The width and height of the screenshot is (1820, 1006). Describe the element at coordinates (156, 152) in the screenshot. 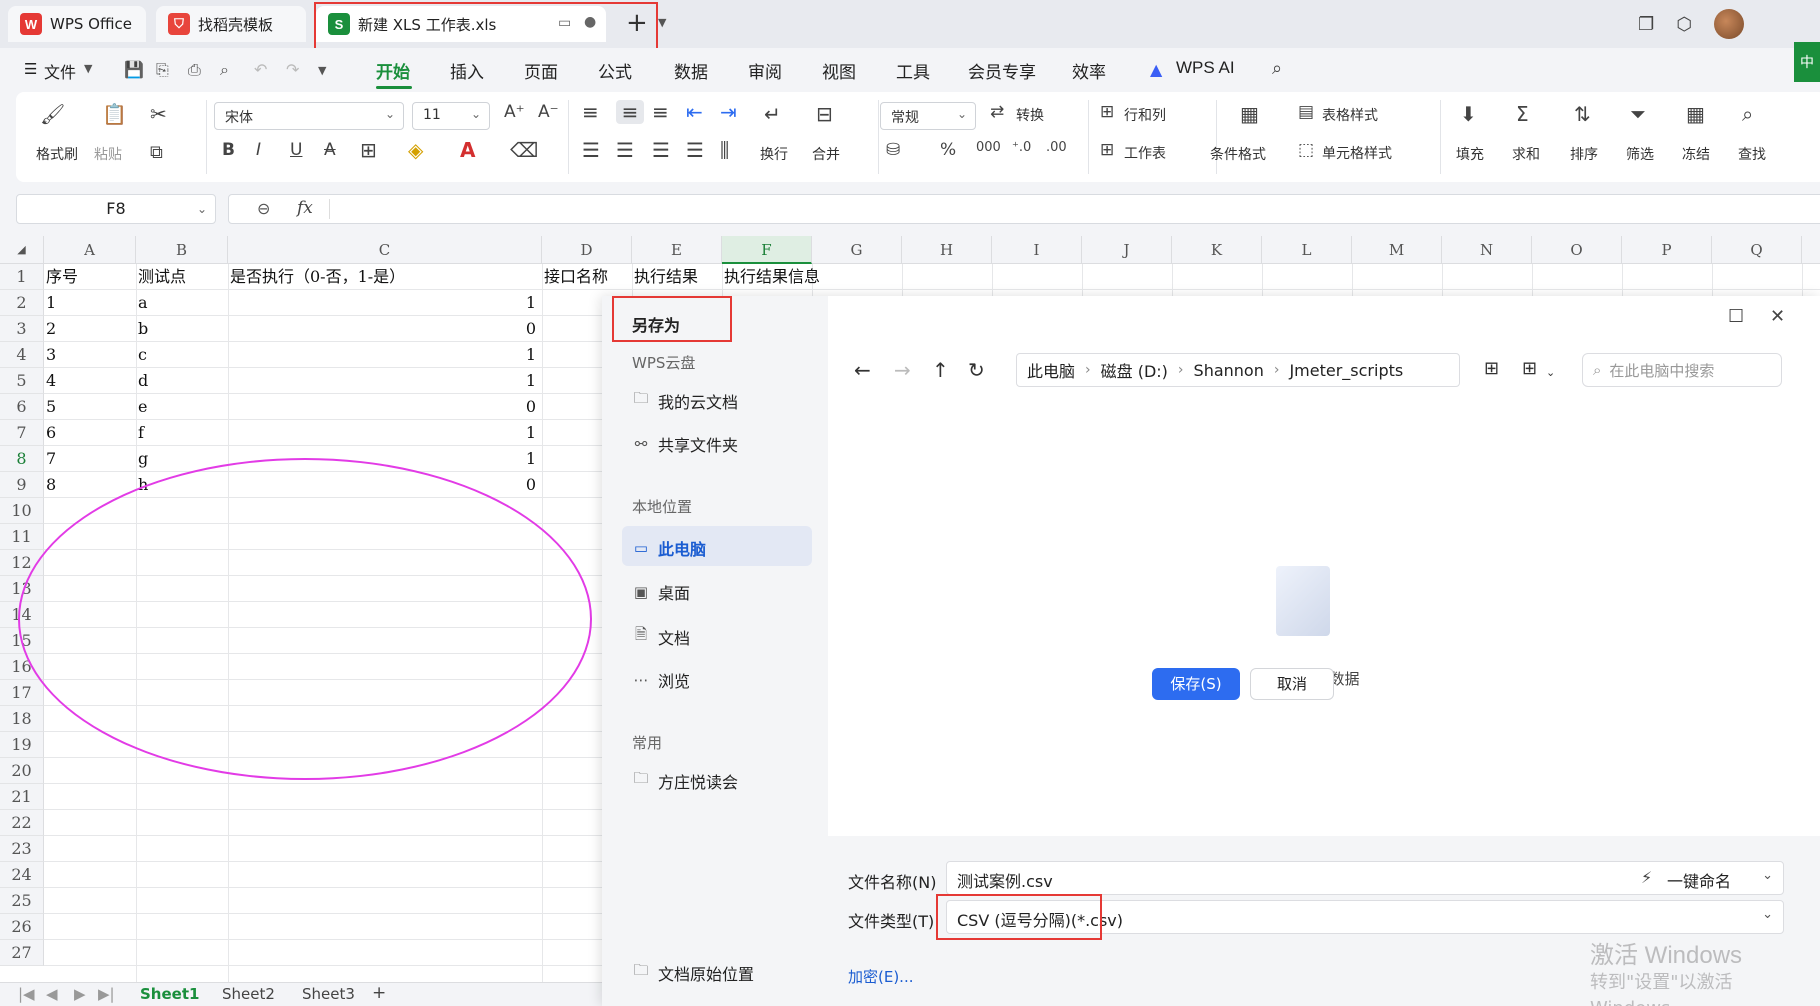

I see `copy-icon: ⧉` at that location.